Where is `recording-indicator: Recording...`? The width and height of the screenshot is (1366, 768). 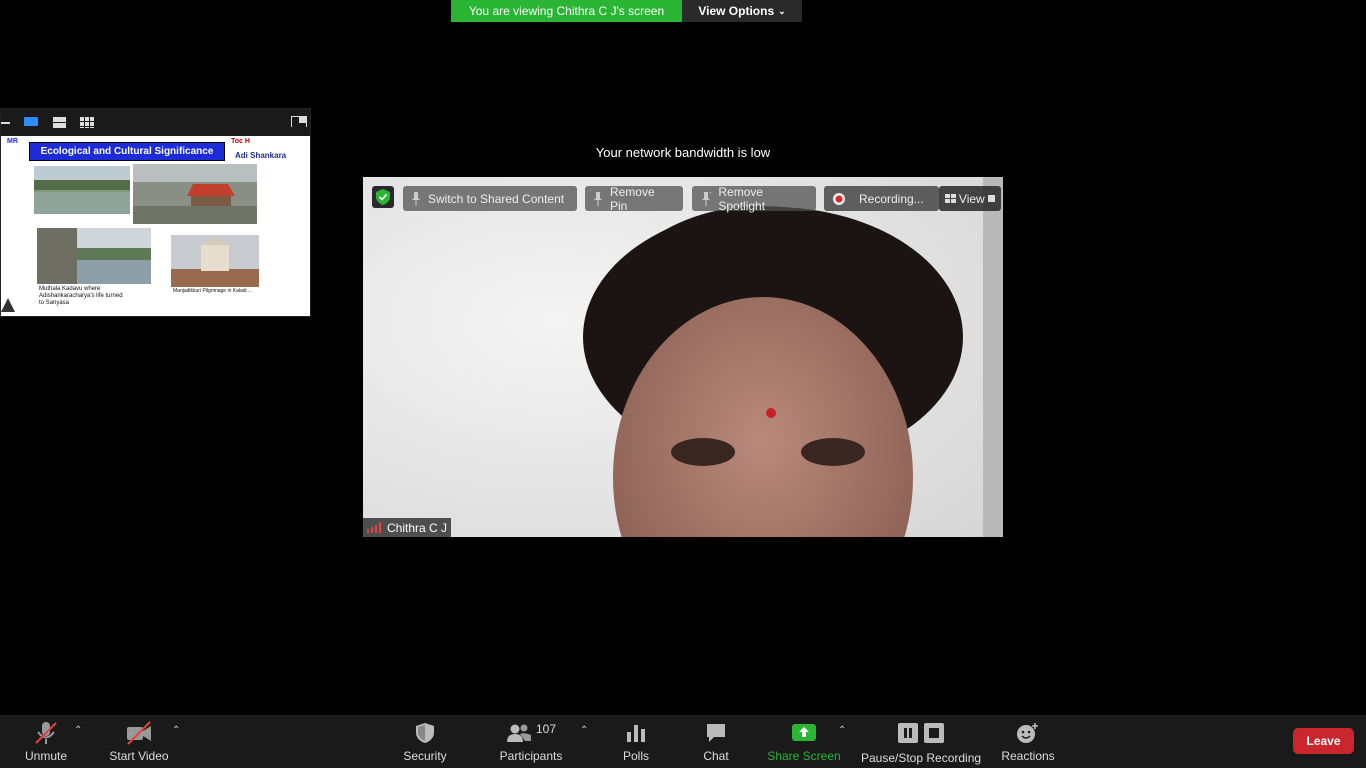
recording-indicator: Recording... is located at coordinates (881, 198).